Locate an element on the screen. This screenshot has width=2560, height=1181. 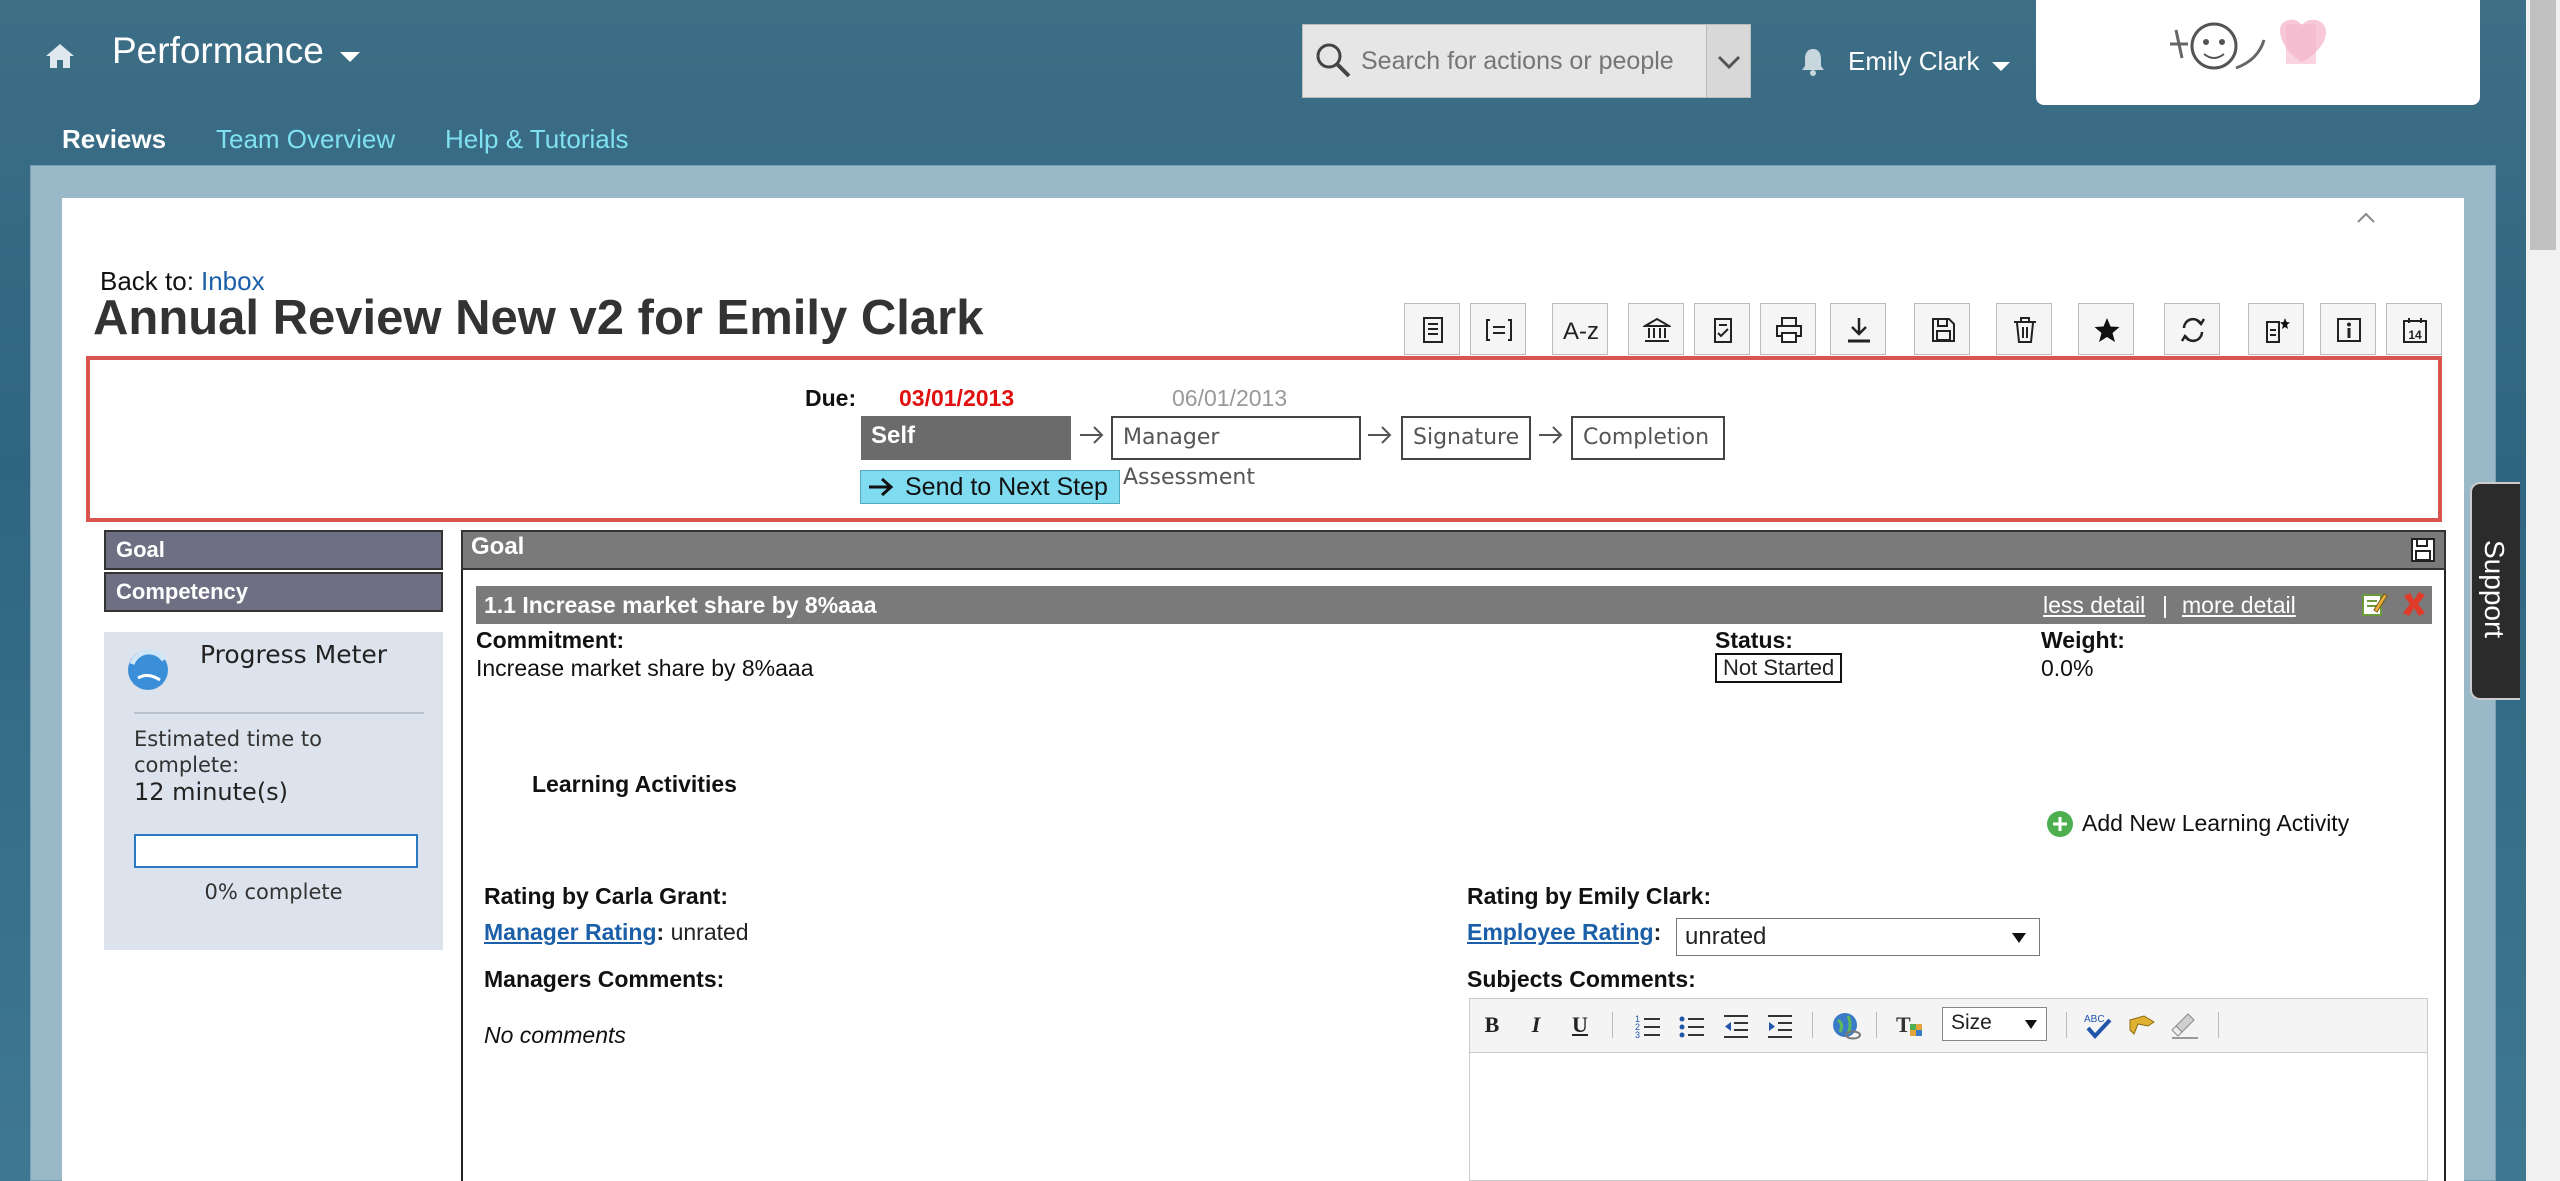
app-title: Performance is located at coordinates (218, 51).